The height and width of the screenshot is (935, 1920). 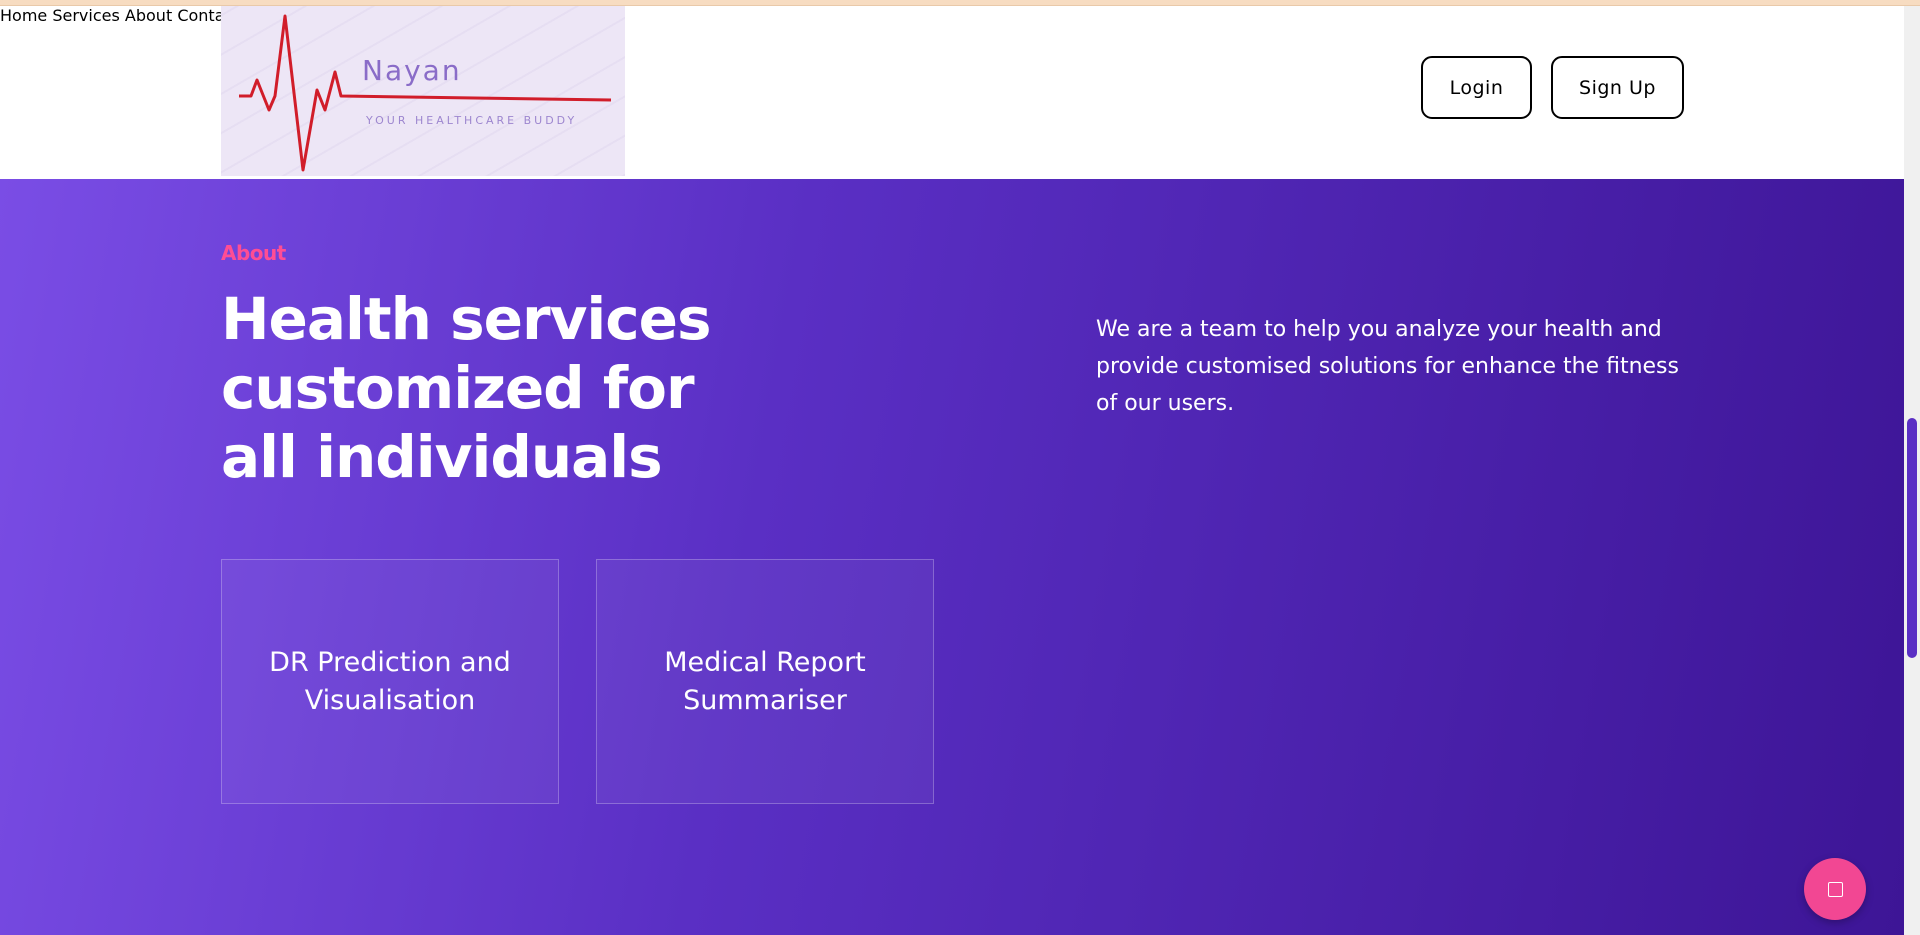 I want to click on site-logo: Nayan YOUR HEALTHCARE BUDDY, so click(x=423, y=91).